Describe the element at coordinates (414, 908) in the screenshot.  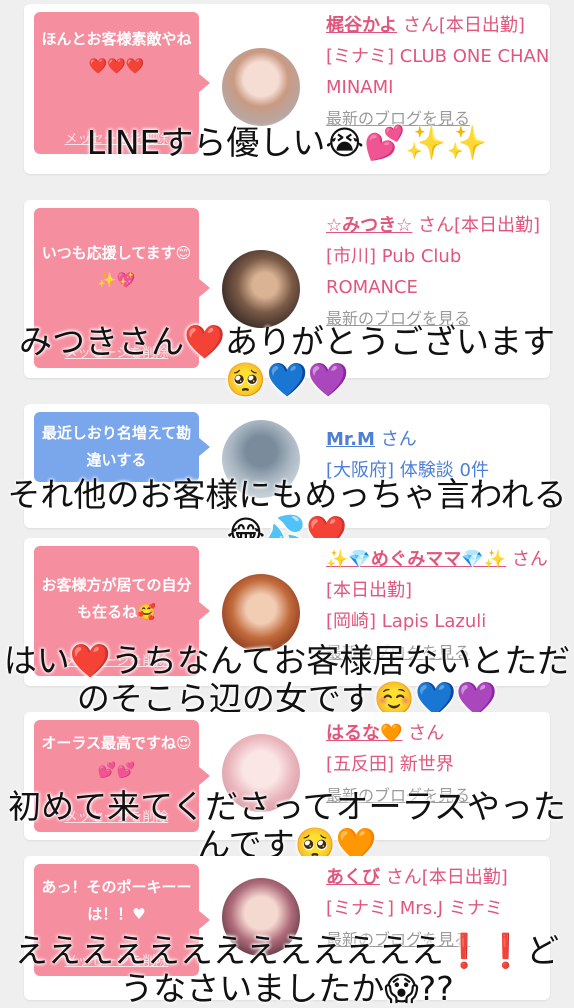
I see `shop-name: [ミナミ] Mrs.J ミナミ` at that location.